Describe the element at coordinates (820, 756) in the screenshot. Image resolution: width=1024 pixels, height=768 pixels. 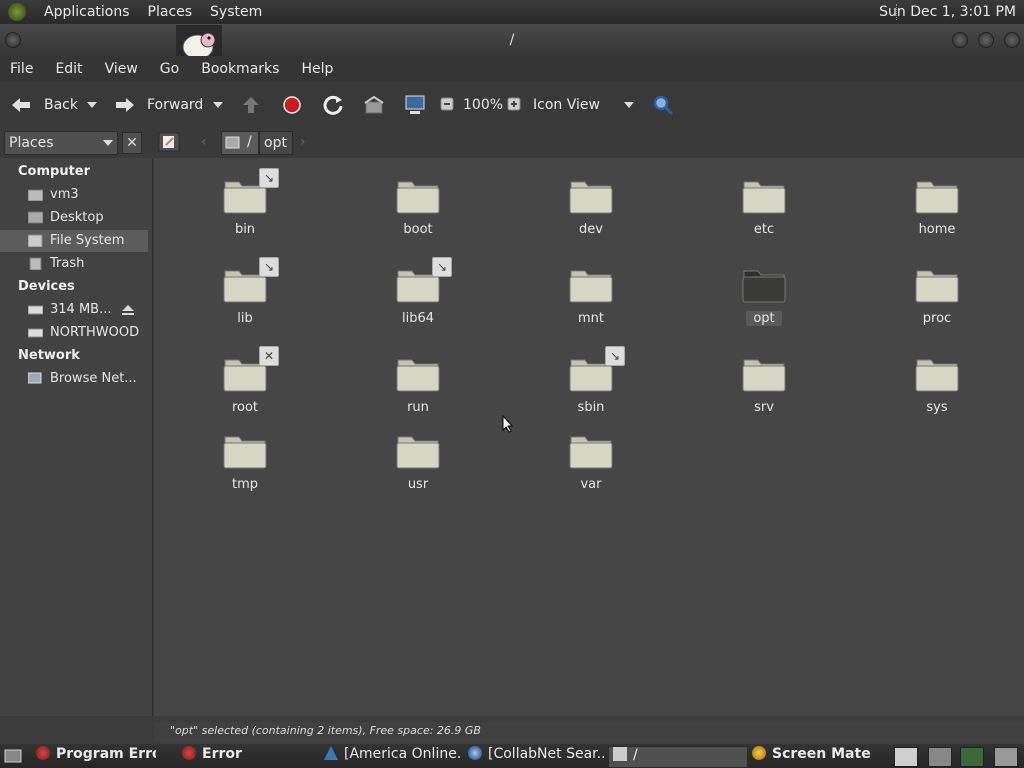
I see `taskbar-screen-mate: Screen Mate` at that location.